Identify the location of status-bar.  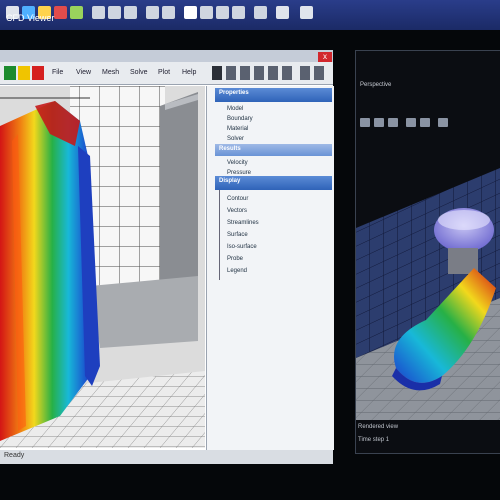
(166, 457).